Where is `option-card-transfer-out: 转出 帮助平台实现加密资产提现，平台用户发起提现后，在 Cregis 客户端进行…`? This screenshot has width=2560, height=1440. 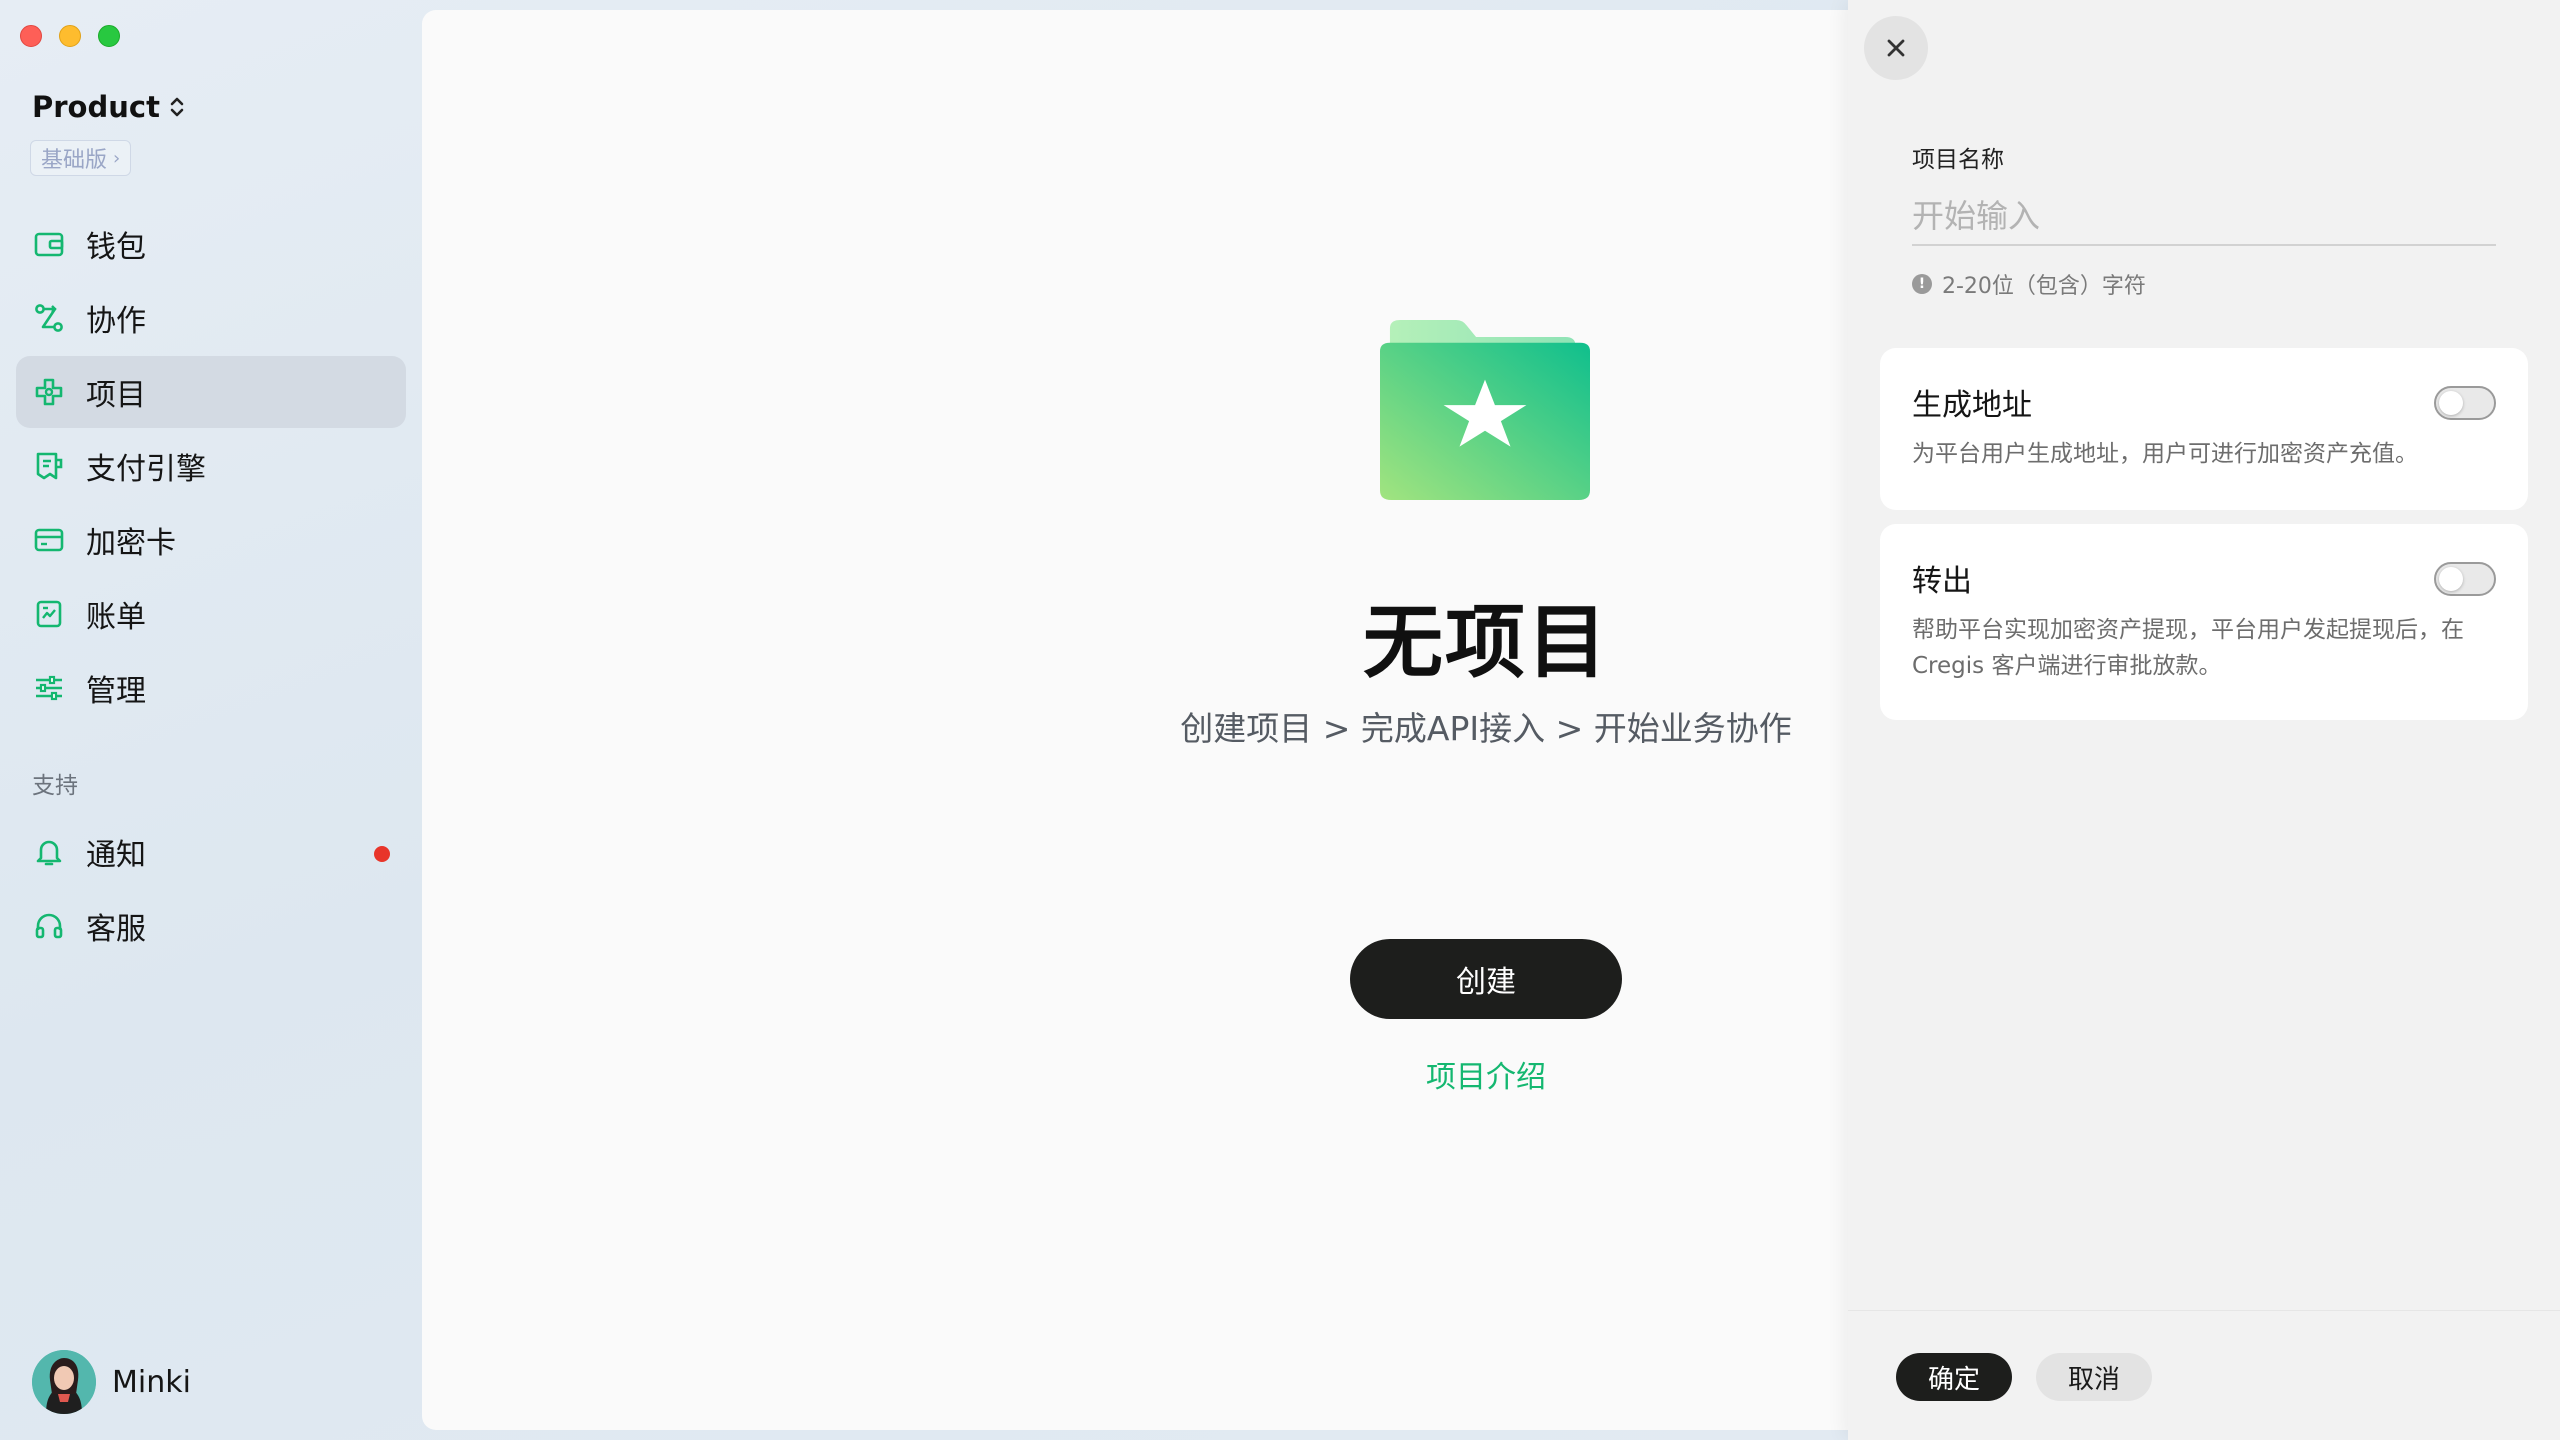
option-card-transfer-out: 转出 帮助平台实现加密资产提现，平台用户发起提现后，在 Cregis 客户端进行… is located at coordinates (2204, 622).